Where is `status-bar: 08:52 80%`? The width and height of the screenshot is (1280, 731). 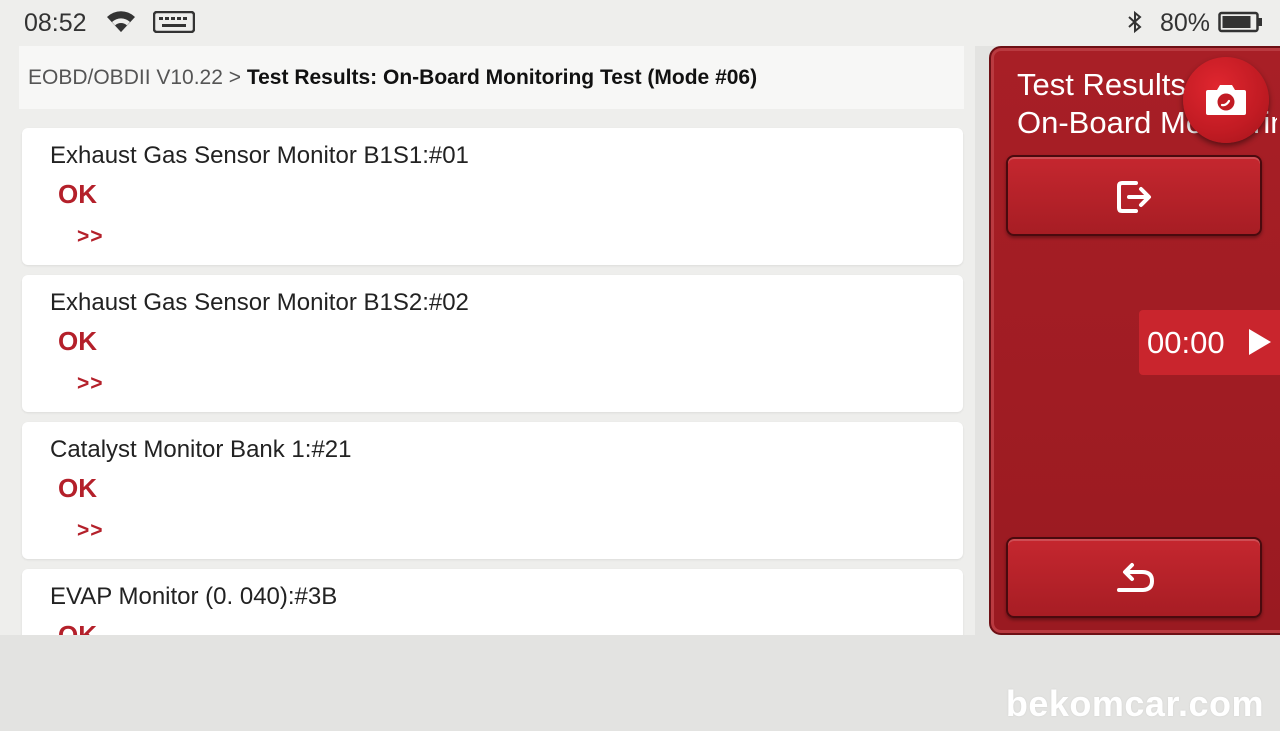
status-bar: 08:52 80% is located at coordinates (640, 23).